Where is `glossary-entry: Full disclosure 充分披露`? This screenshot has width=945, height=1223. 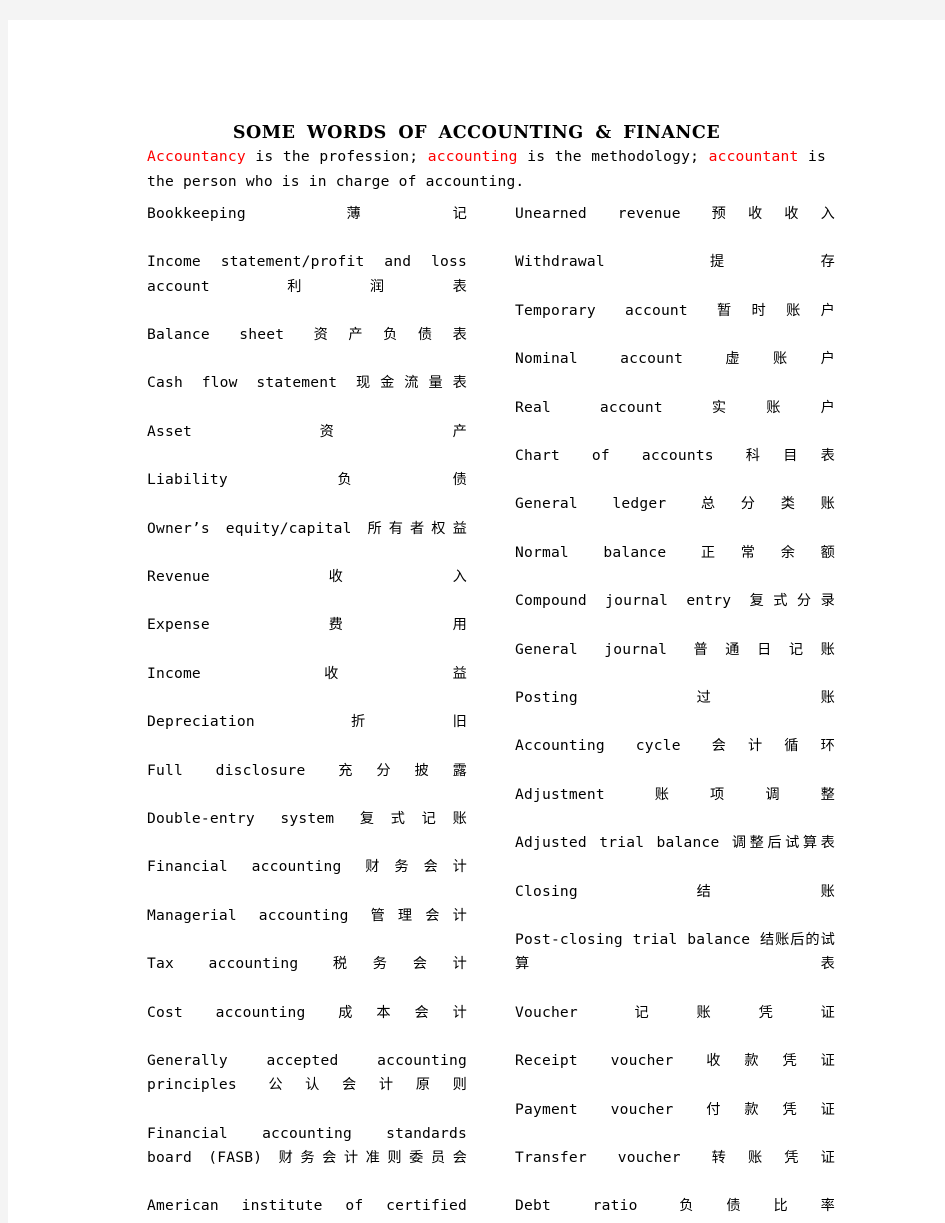 glossary-entry: Full disclosure 充分披露 is located at coordinates (307, 783).